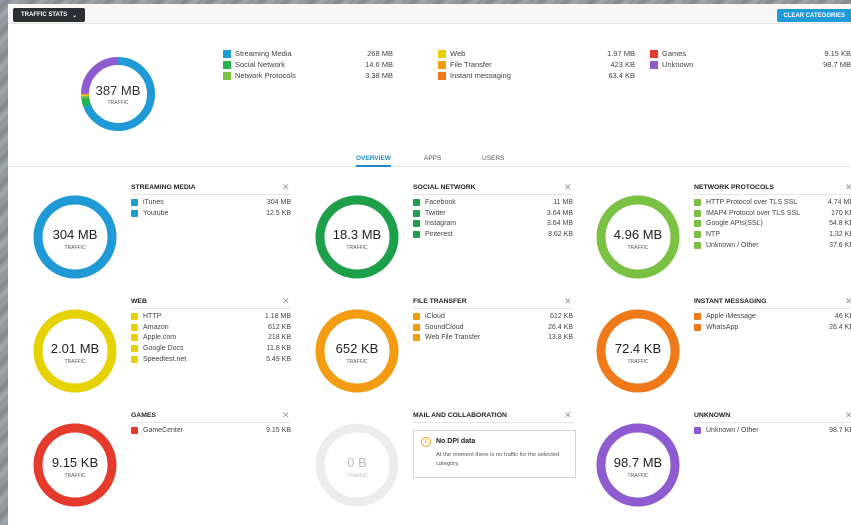  Describe the element at coordinates (493, 327) in the screenshot. I see `app-row: SoundCloud 26.4 KB` at that location.